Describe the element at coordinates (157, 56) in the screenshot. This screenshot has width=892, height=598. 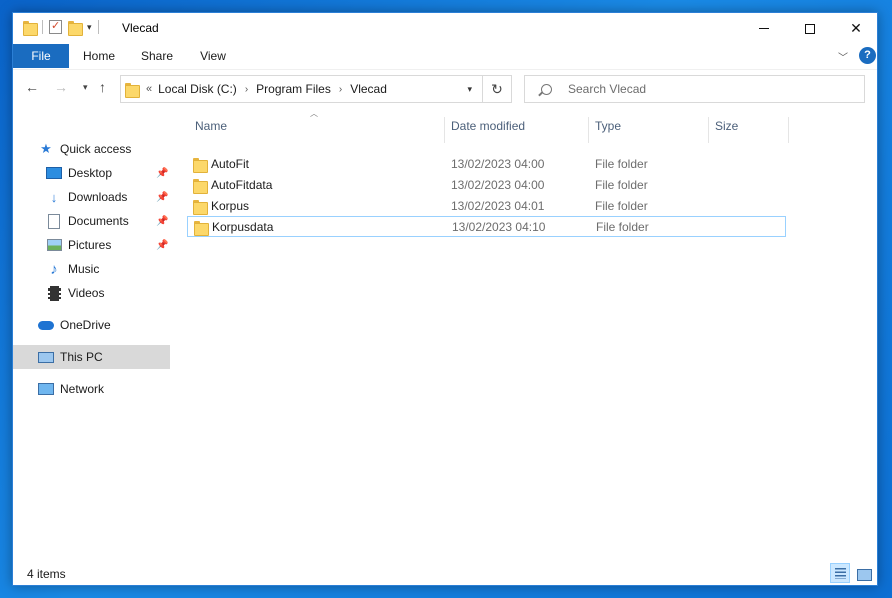
I see `tab-share: Share` at that location.